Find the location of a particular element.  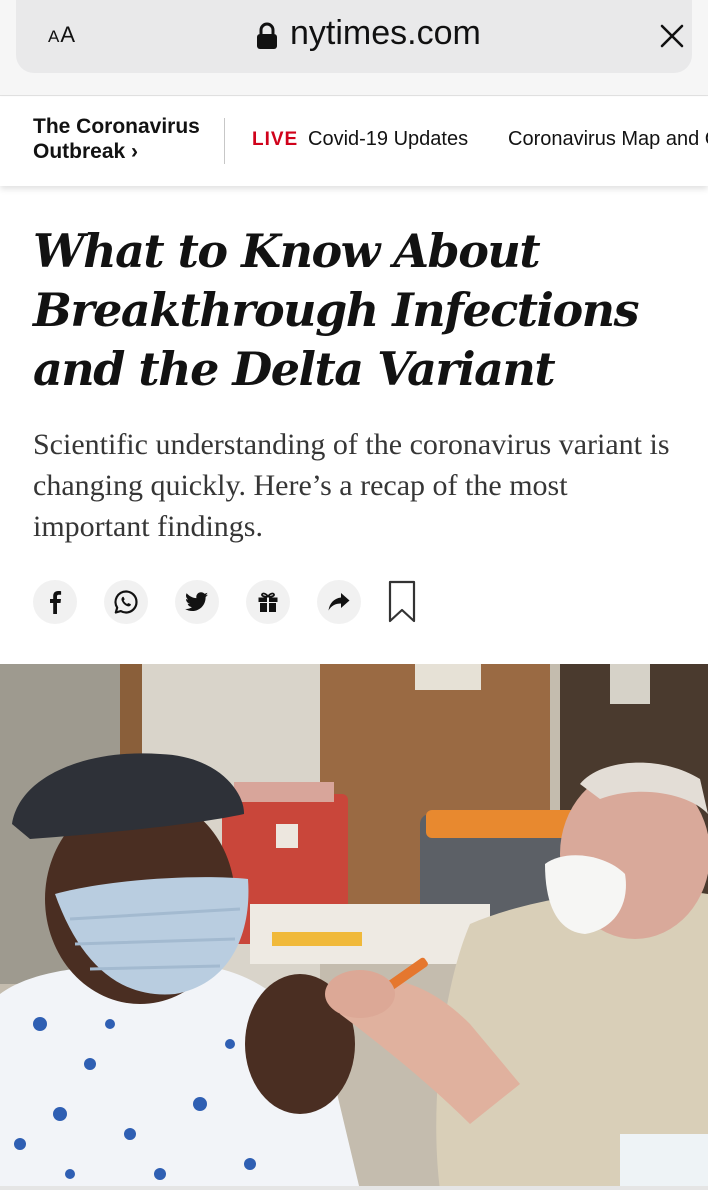

url-text: nytimes.com is located at coordinates (385, 33).